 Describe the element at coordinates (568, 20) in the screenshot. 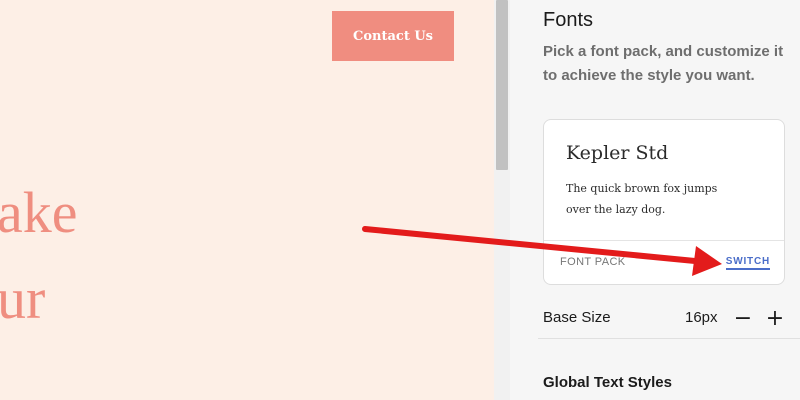

I see `panel-title: Fonts` at that location.